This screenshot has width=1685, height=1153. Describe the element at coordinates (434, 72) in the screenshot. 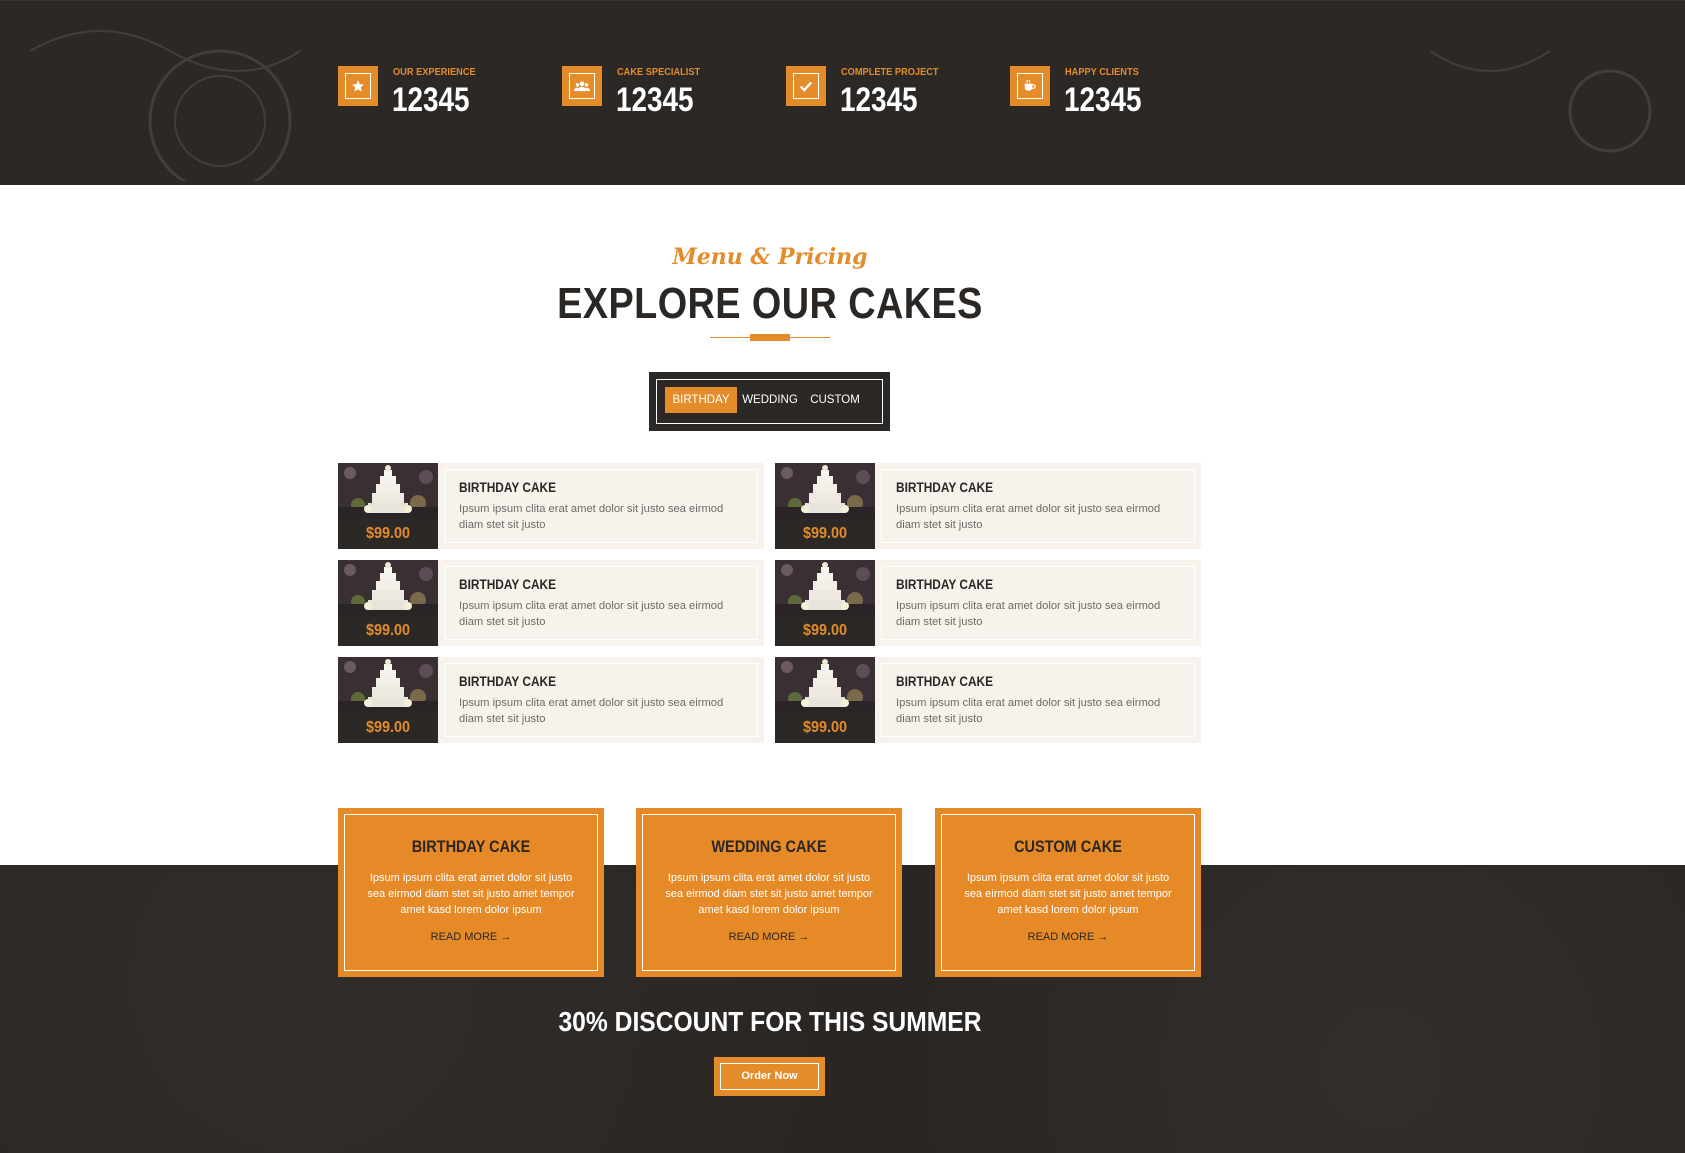

I see `stat-label: OUR EXPERIENCE` at that location.